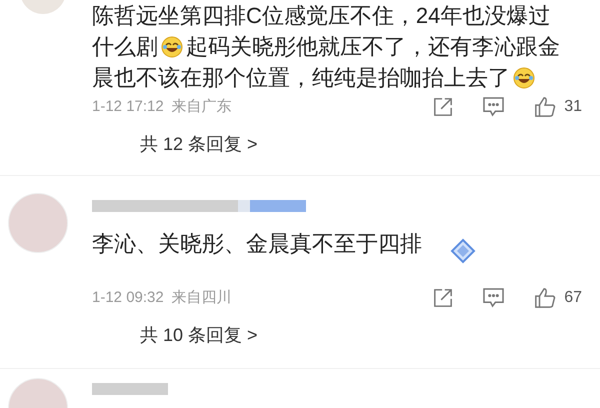  I want to click on comment-location: 来自四川, so click(202, 298).